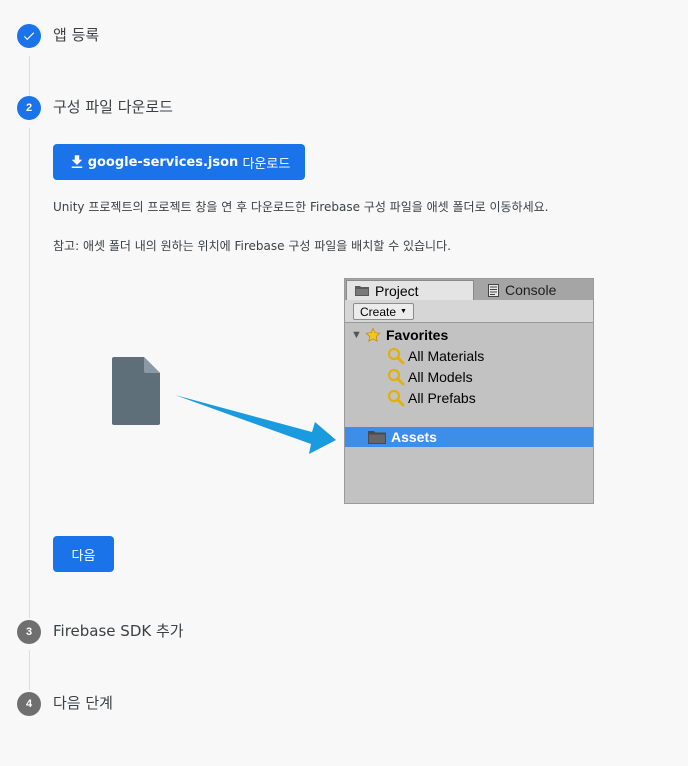 The height and width of the screenshot is (766, 688). What do you see at coordinates (403, 311) in the screenshot?
I see `dropdown-arrow-icon: ▼` at bounding box center [403, 311].